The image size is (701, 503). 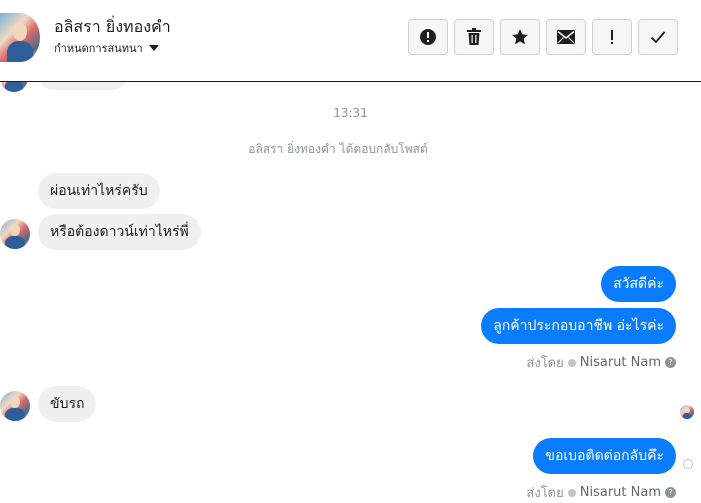 I want to click on incoming-message: ขับรถ, so click(x=67, y=404).